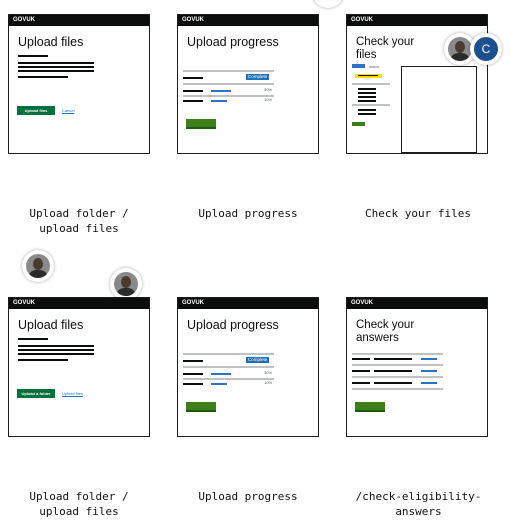 The width and height of the screenshot is (511, 528). What do you see at coordinates (418, 504) in the screenshot?
I see `caption-check-eligibility-answers: /check-eligibility-answers` at bounding box center [418, 504].